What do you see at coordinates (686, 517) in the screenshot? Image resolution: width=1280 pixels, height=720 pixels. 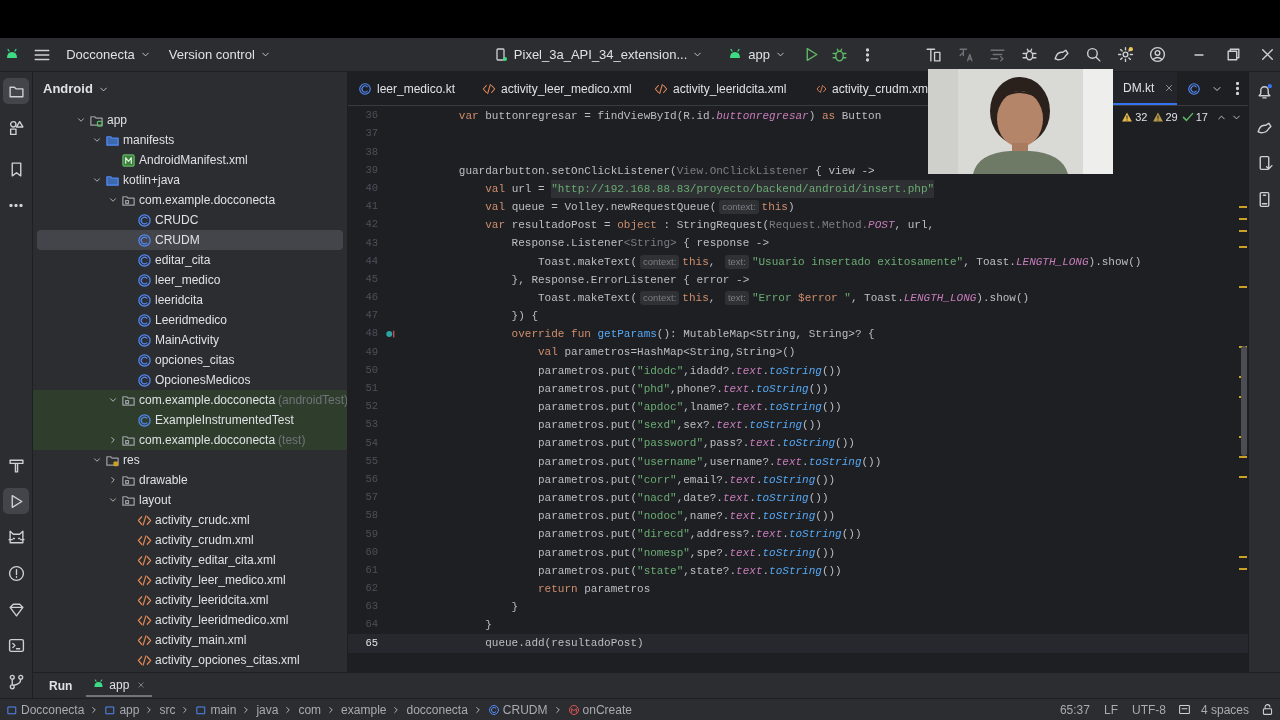 I see `code-line: parametros.put("nodoc",name?.text.toString())` at bounding box center [686, 517].